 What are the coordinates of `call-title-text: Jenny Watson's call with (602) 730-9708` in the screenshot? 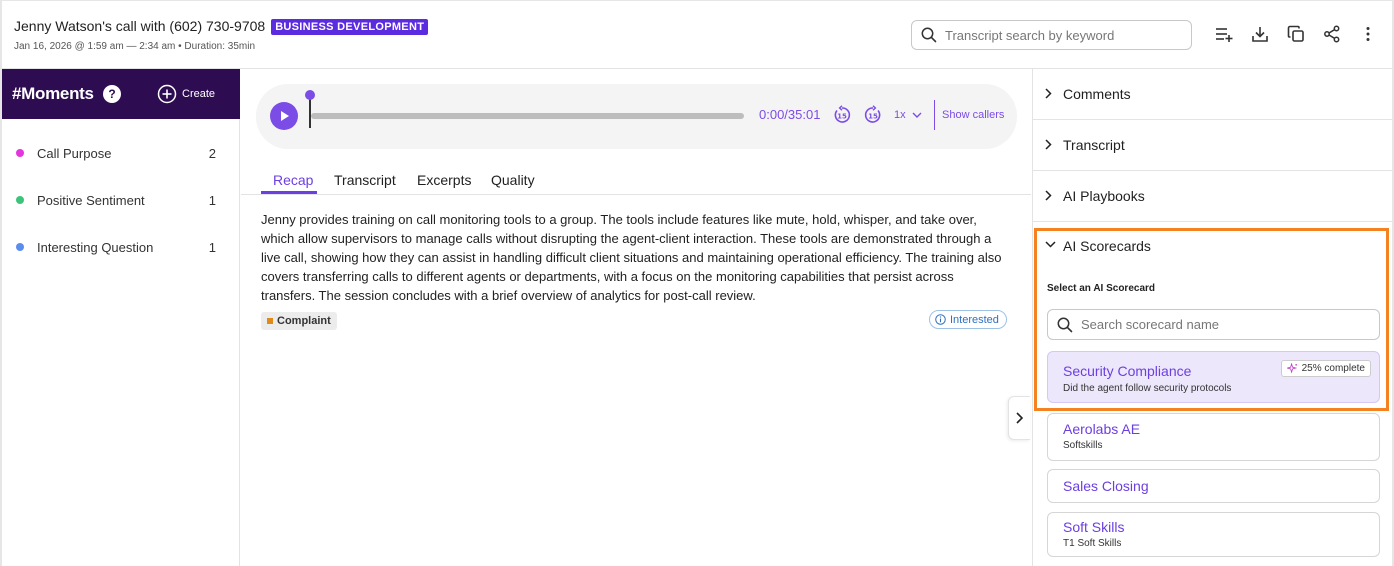 It's located at (140, 26).